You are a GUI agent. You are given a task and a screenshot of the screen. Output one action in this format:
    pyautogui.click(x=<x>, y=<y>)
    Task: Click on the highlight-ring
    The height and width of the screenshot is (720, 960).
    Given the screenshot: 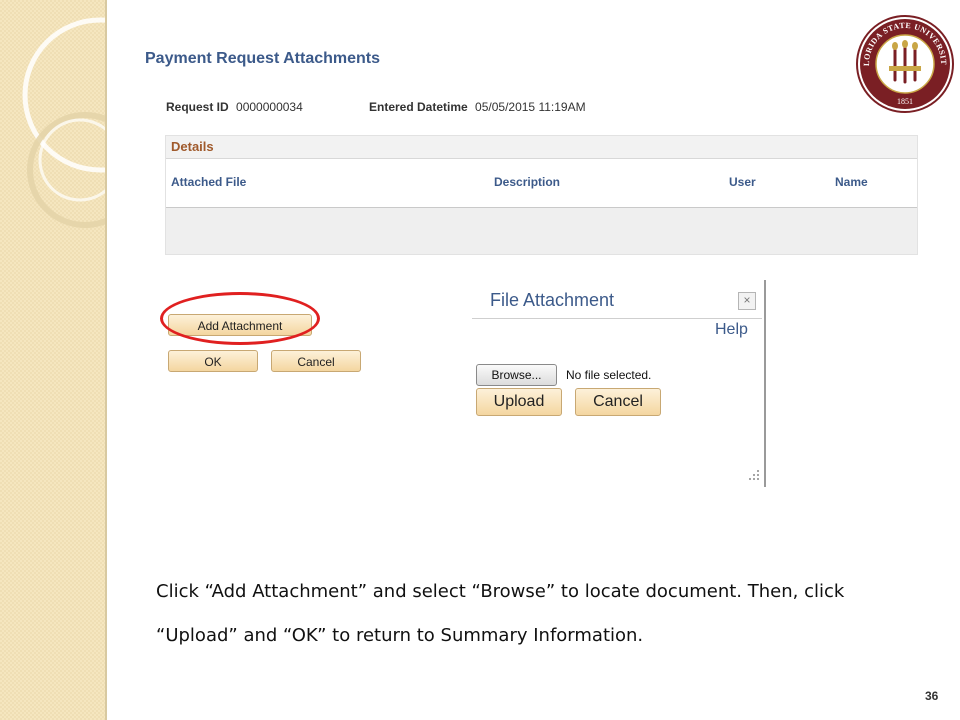 What is the action you would take?
    pyautogui.click(x=240, y=318)
    